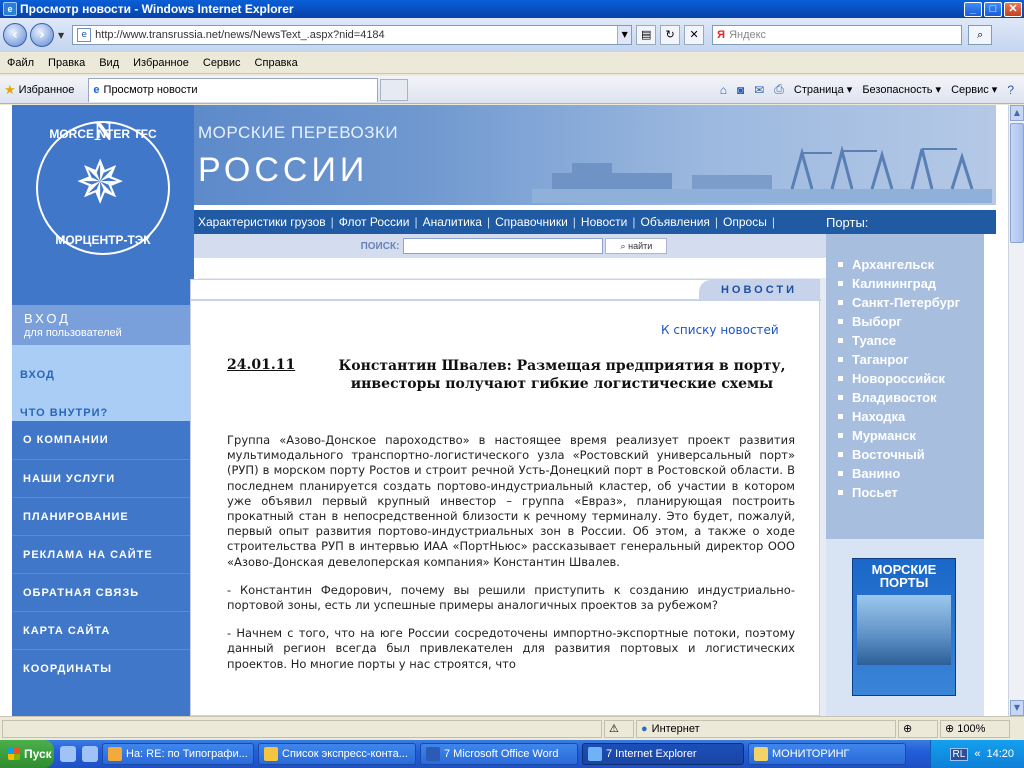 This screenshot has height=768, width=1024. I want to click on star-icon: ★, so click(10, 89).